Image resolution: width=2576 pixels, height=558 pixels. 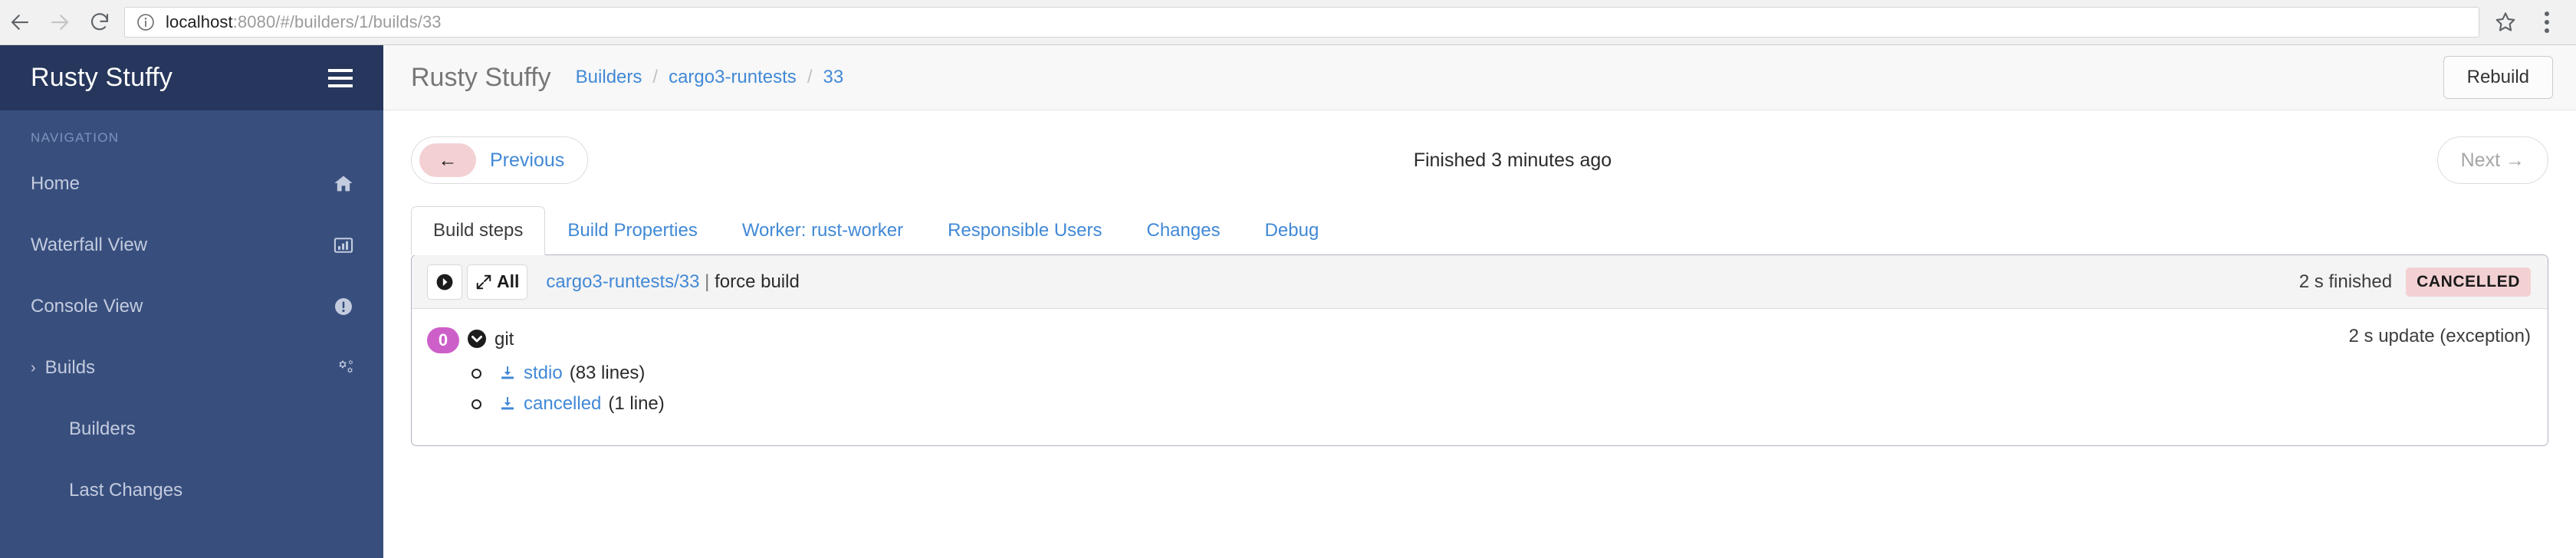 I want to click on rebuild-button: Rebuild, so click(x=2498, y=78).